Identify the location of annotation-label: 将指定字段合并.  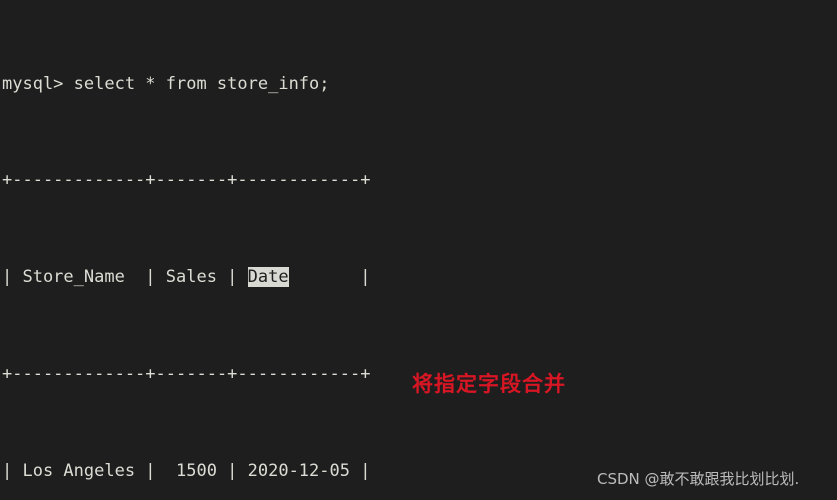
(489, 384).